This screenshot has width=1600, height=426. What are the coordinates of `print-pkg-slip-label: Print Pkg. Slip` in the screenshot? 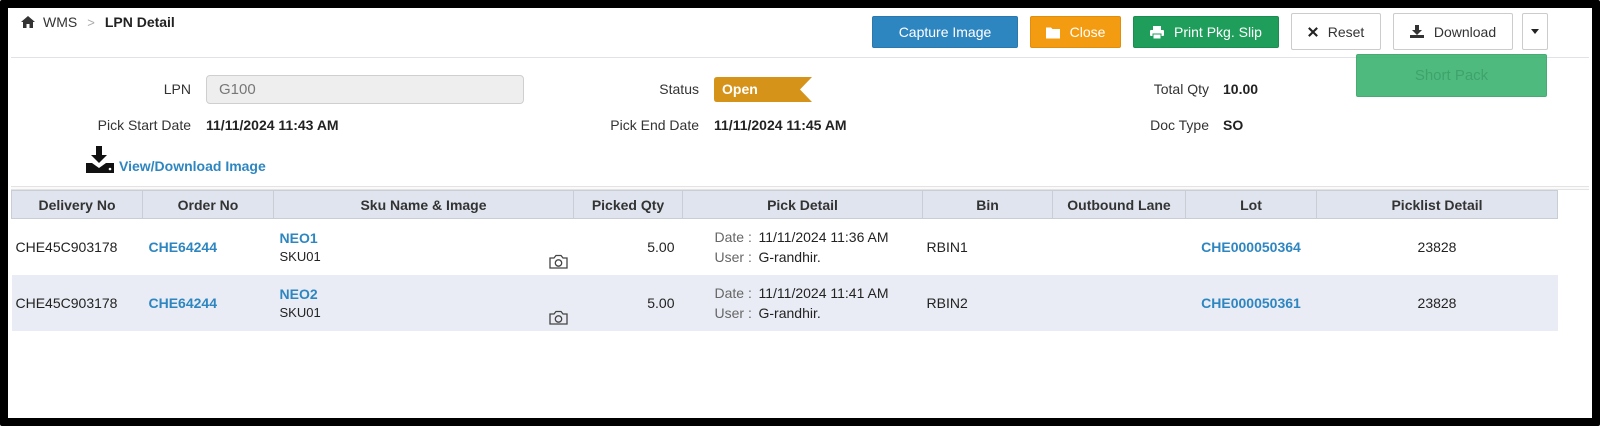 It's located at (1218, 32).